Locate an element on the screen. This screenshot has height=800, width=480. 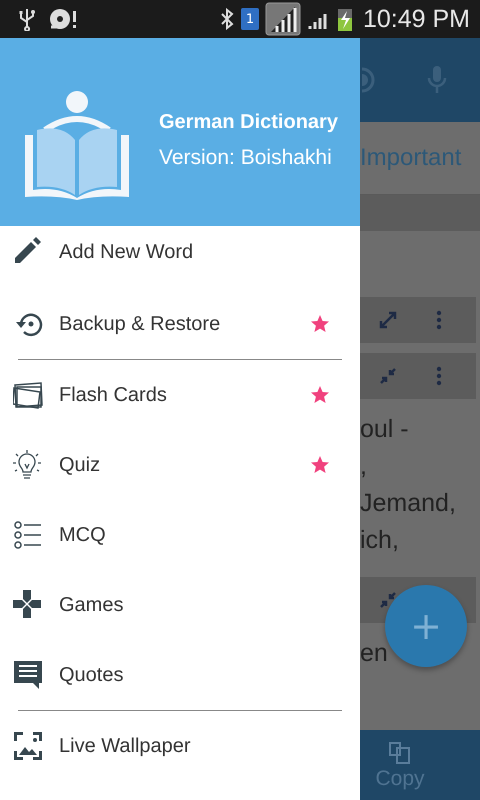
list-icon is located at coordinates (28, 535).